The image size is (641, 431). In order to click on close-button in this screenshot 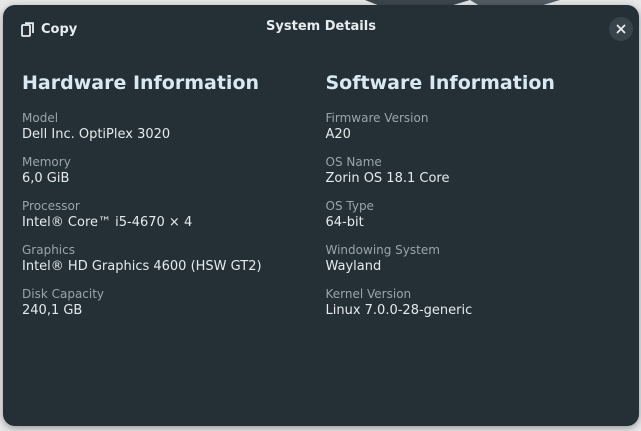, I will do `click(621, 29)`.